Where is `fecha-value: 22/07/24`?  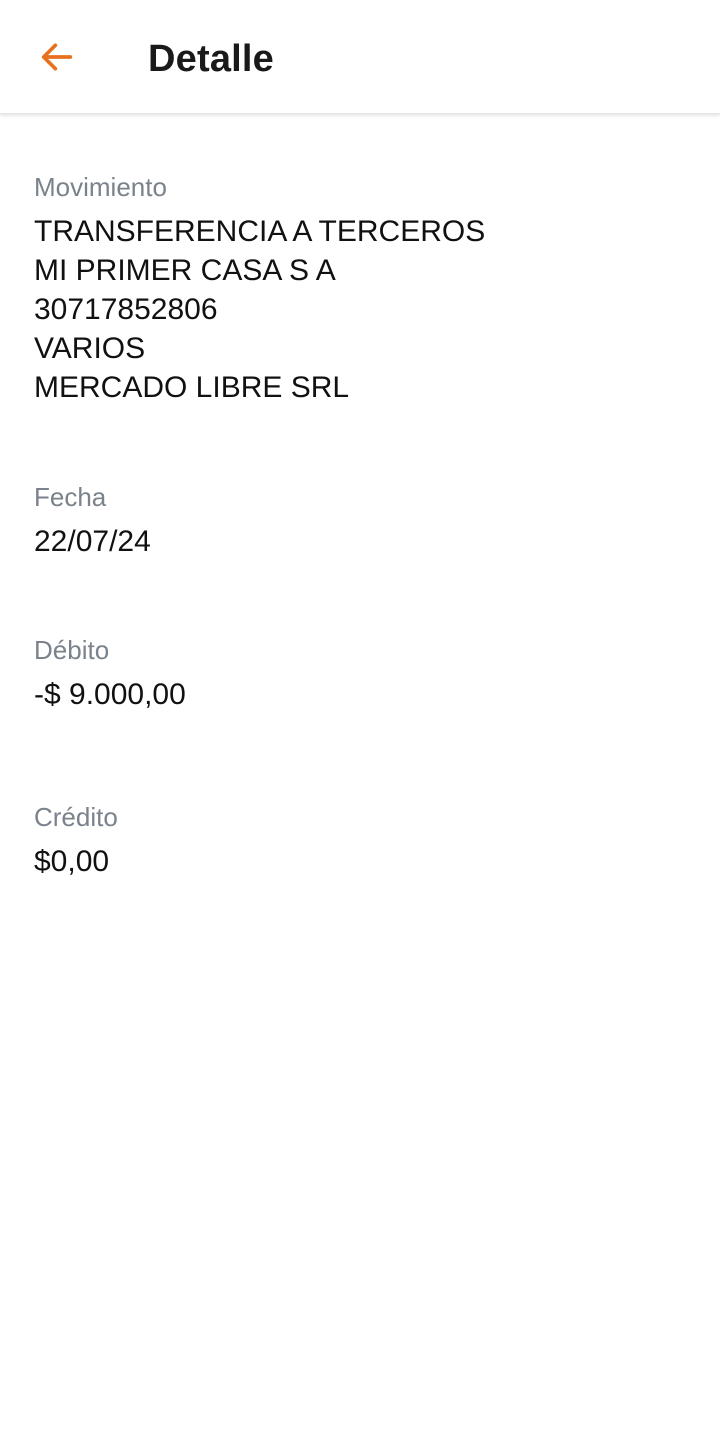 fecha-value: 22/07/24 is located at coordinates (92, 541).